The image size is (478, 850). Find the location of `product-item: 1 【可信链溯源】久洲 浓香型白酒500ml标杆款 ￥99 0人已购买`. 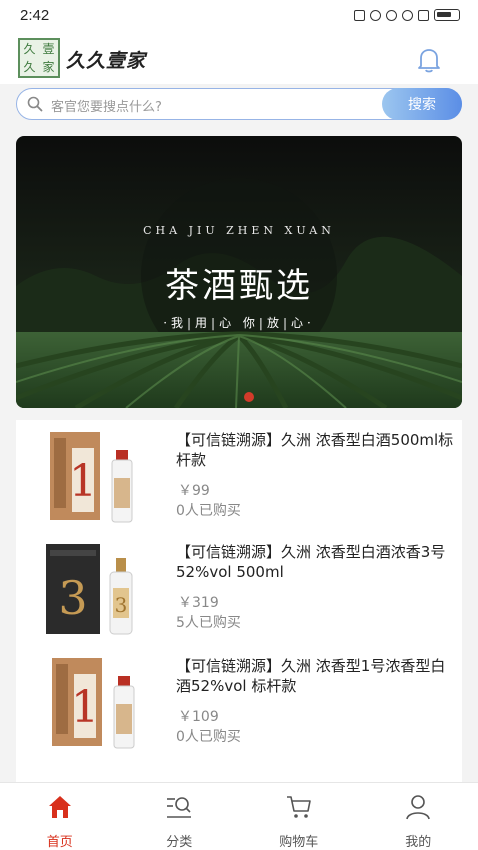

product-item: 1 【可信链溯源】久洲 浓香型白酒500ml标杆款 ￥99 0人已购买 is located at coordinates (239, 476).